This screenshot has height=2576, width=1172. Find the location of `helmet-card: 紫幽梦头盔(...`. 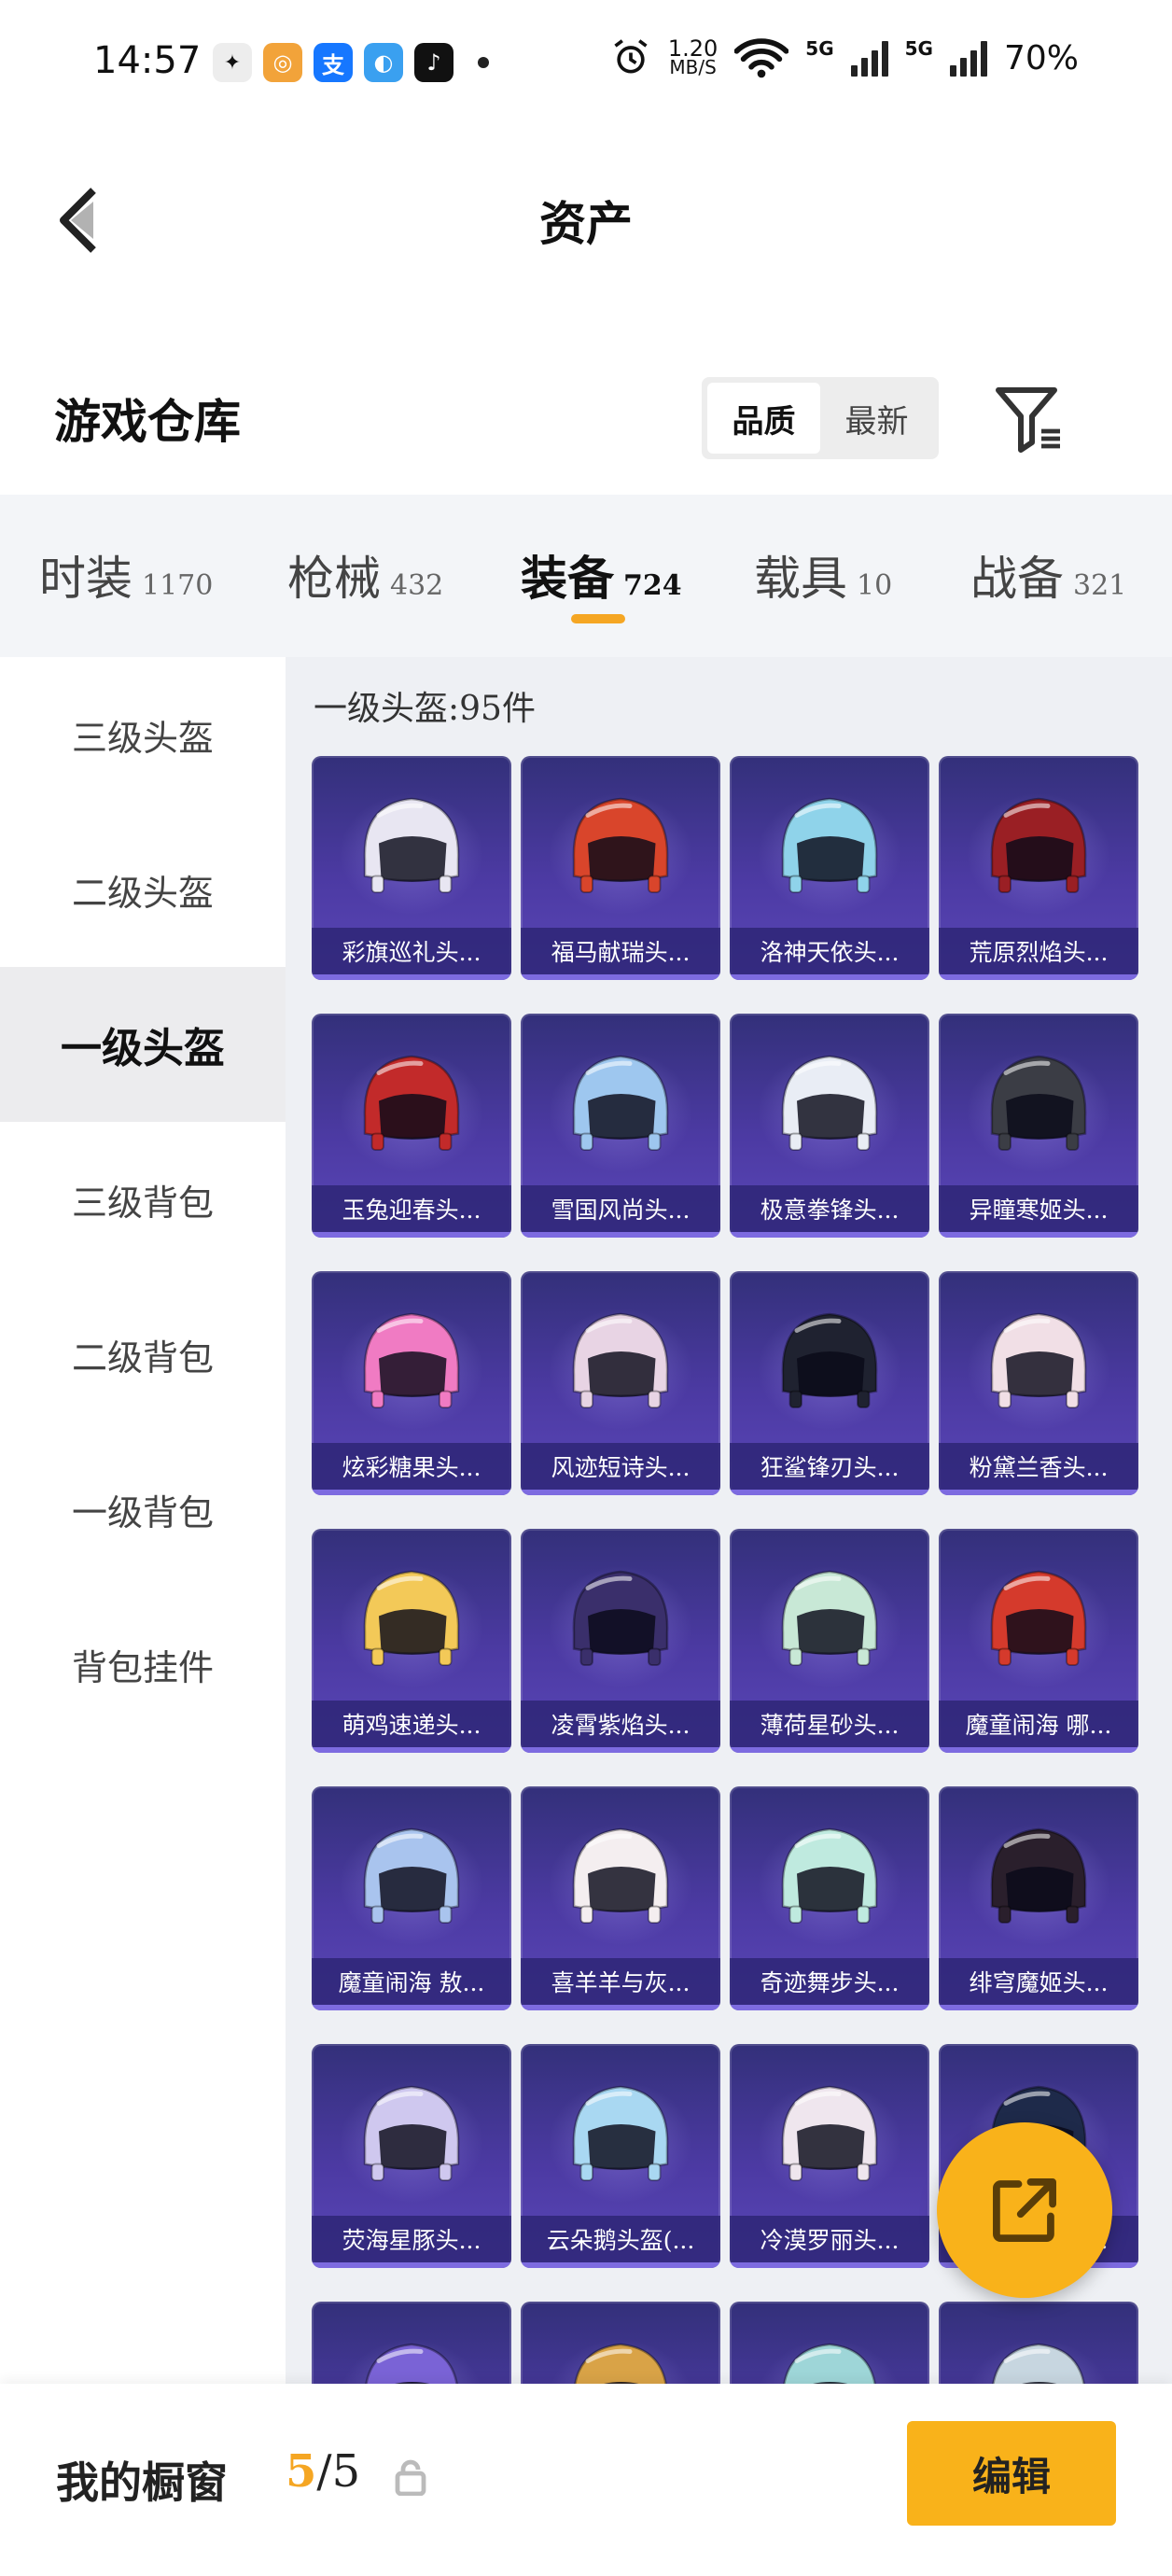

helmet-card: 紫幽梦头盔(... is located at coordinates (411, 2343).